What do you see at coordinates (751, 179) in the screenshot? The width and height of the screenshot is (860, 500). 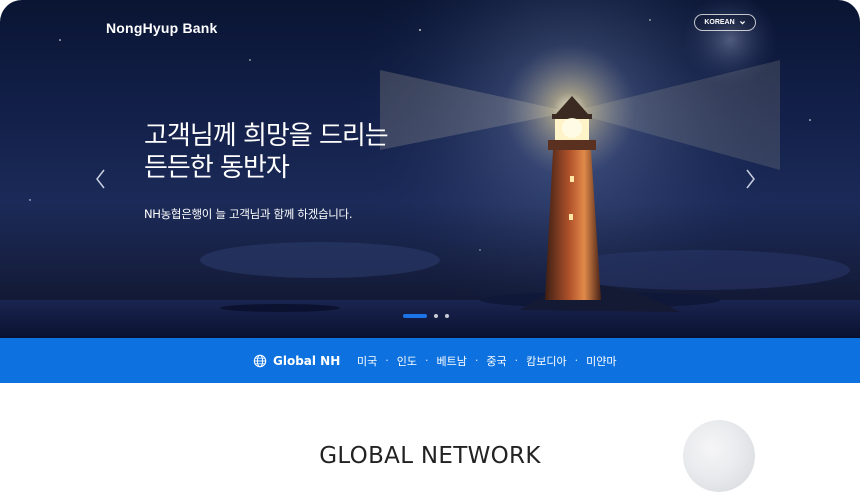 I see `chevron-right-icon` at bounding box center [751, 179].